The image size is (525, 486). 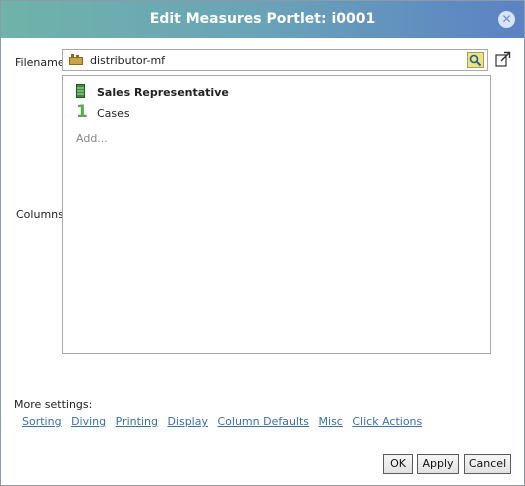 What do you see at coordinates (42, 421) in the screenshot?
I see `link-sorting: Sorting` at bounding box center [42, 421].